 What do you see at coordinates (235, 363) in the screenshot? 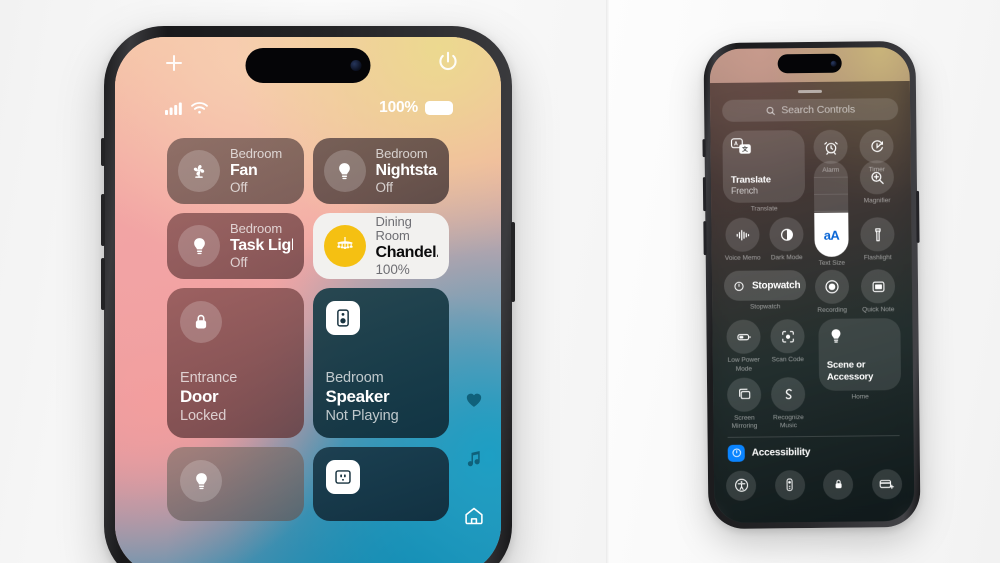
I see `accessory-tile-door: Entrance Door Locked` at bounding box center [235, 363].